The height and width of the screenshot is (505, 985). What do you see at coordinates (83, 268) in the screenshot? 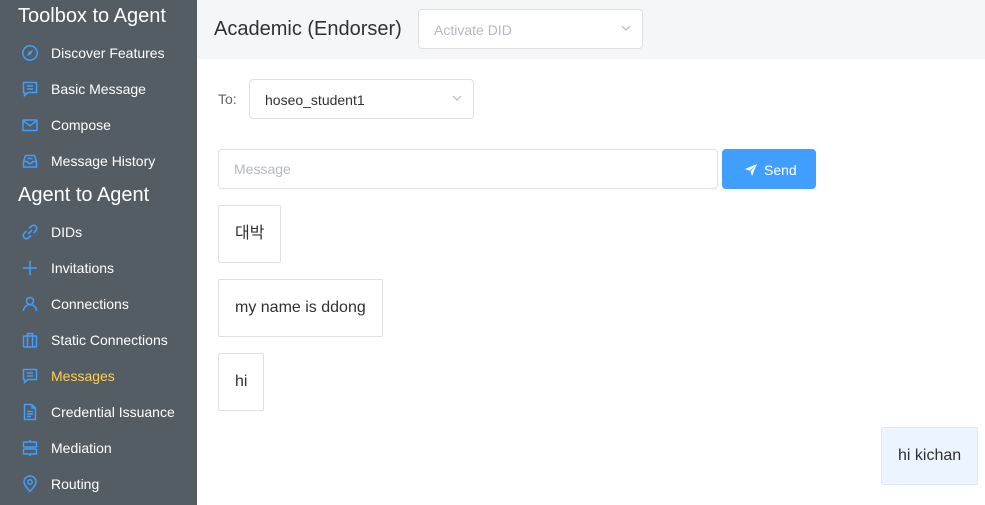
I see `sidebar-item-label: Invitations` at bounding box center [83, 268].